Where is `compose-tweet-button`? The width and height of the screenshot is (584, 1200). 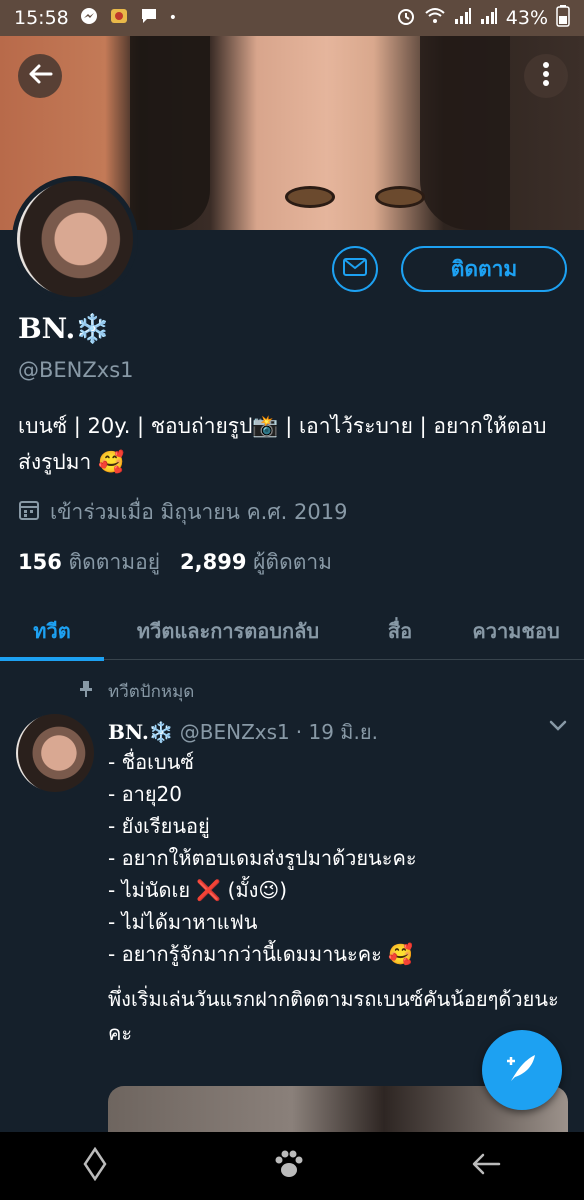
compose-tweet-button is located at coordinates (522, 1070).